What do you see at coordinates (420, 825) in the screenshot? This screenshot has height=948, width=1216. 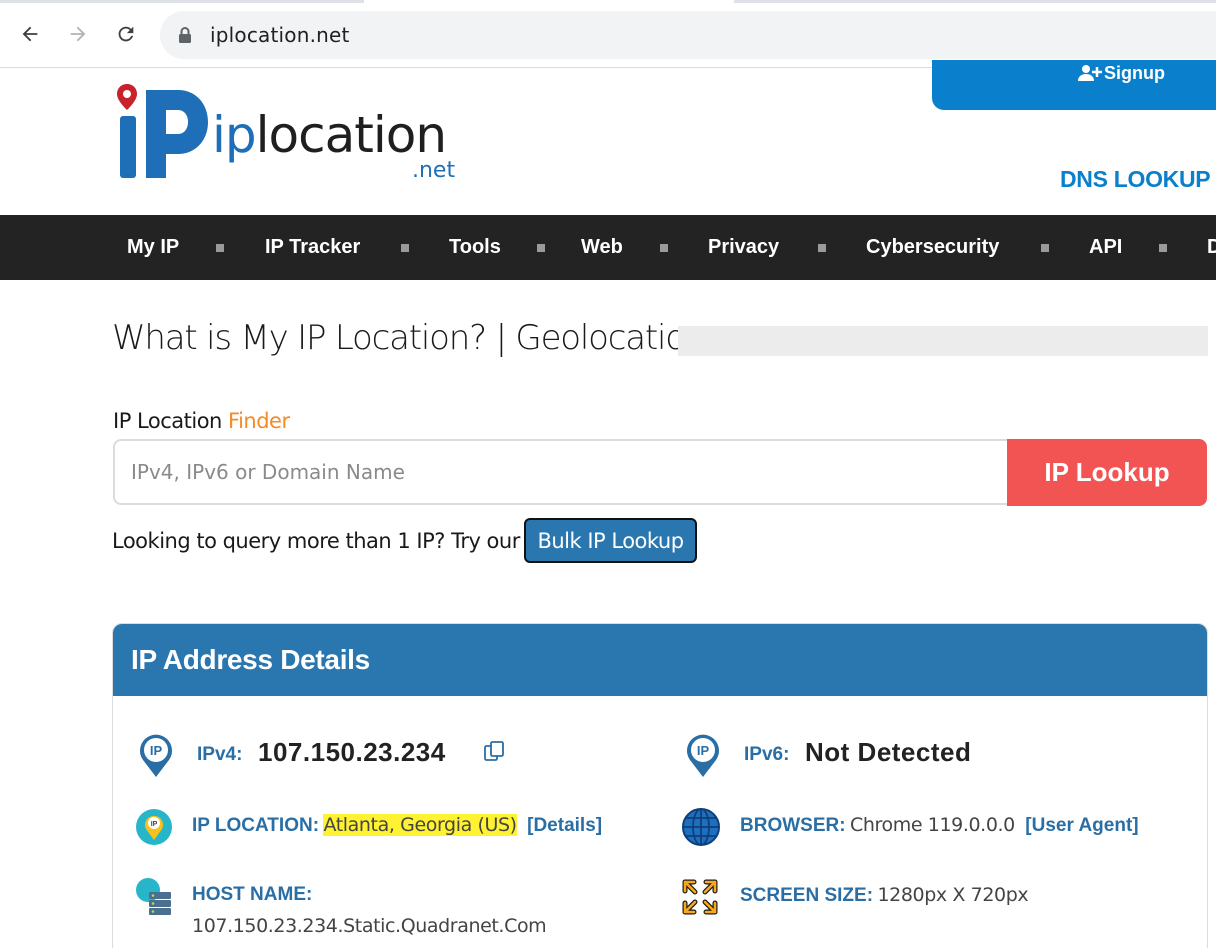 I see `ip-location-value: Atlanta, Georgia (US)` at bounding box center [420, 825].